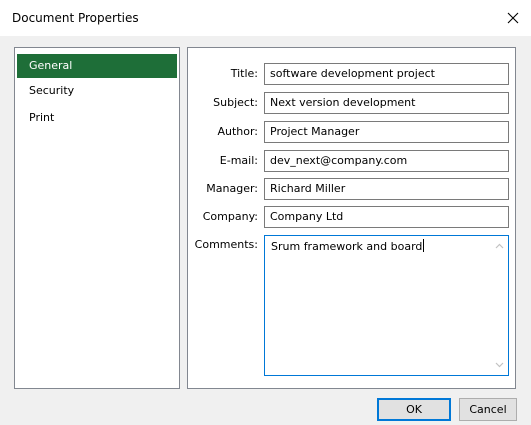 This screenshot has width=531, height=425. I want to click on comments-text: Srum framework and board, so click(347, 246).